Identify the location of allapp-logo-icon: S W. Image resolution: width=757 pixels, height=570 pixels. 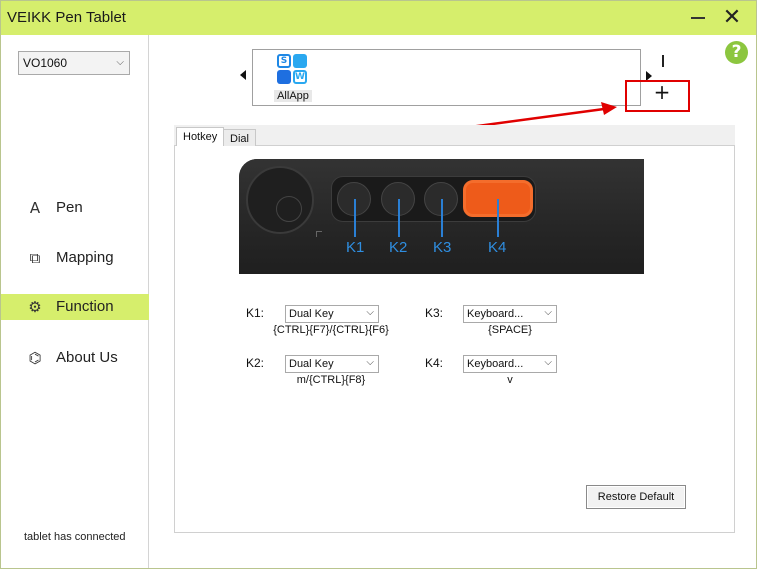
(292, 69).